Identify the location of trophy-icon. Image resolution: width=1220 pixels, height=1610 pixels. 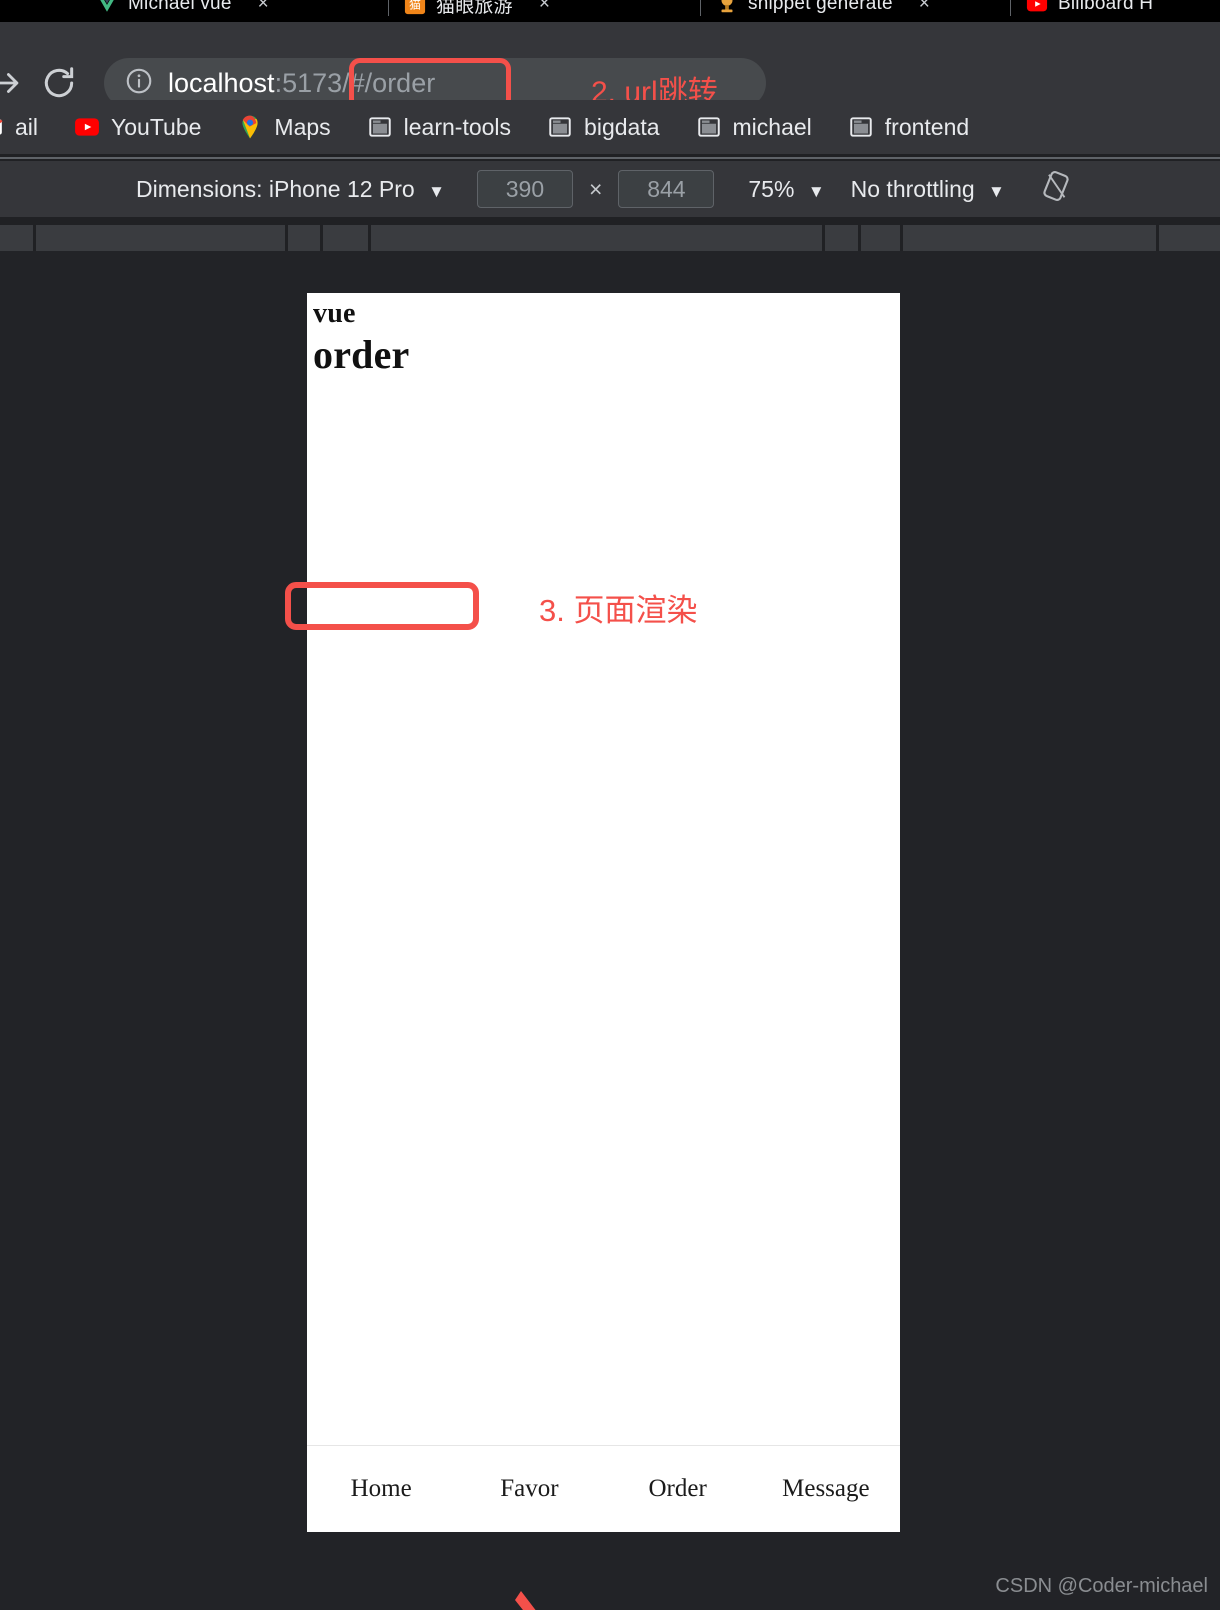
(727, 6).